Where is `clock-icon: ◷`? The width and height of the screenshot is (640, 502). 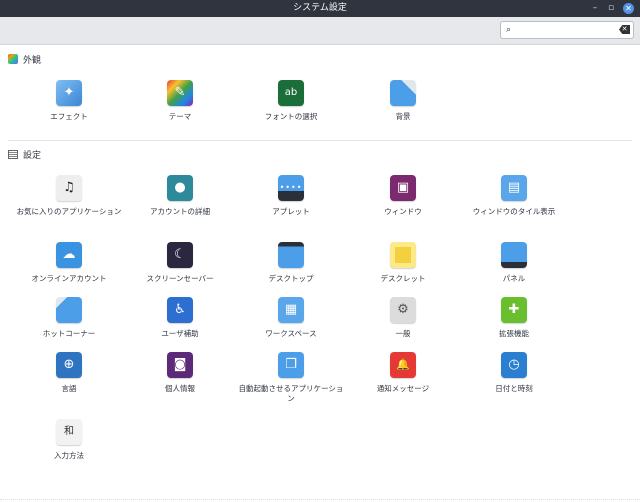 clock-icon: ◷ is located at coordinates (514, 365).